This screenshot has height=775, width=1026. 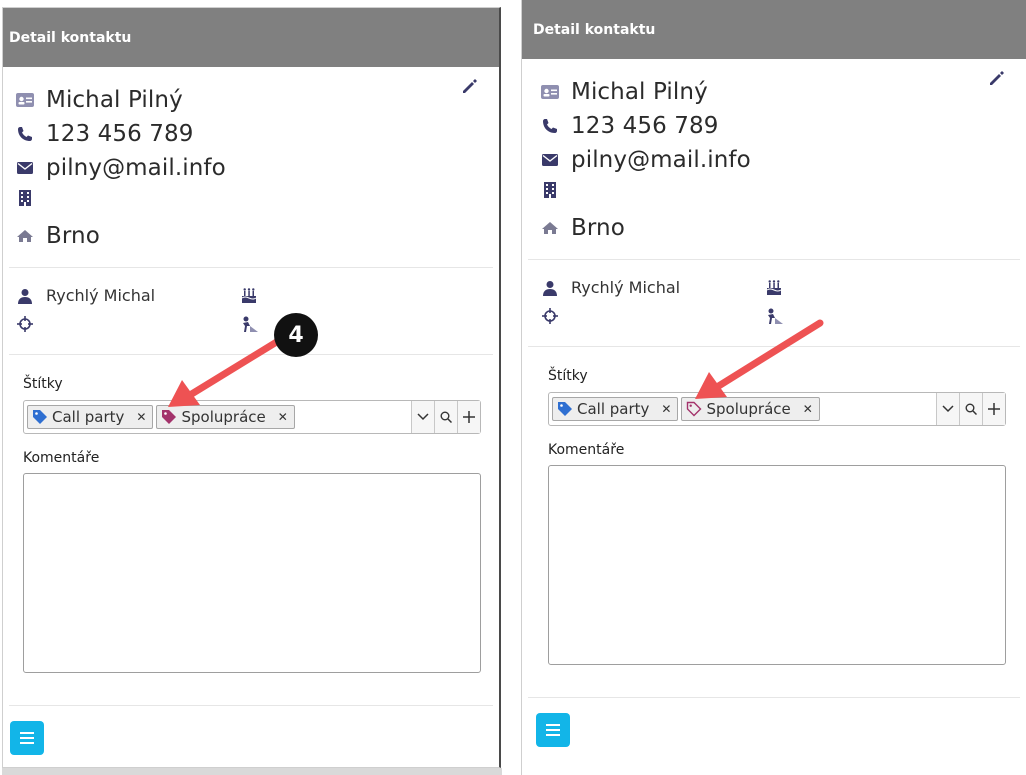 What do you see at coordinates (252, 771) in the screenshot?
I see `panel-shadow` at bounding box center [252, 771].